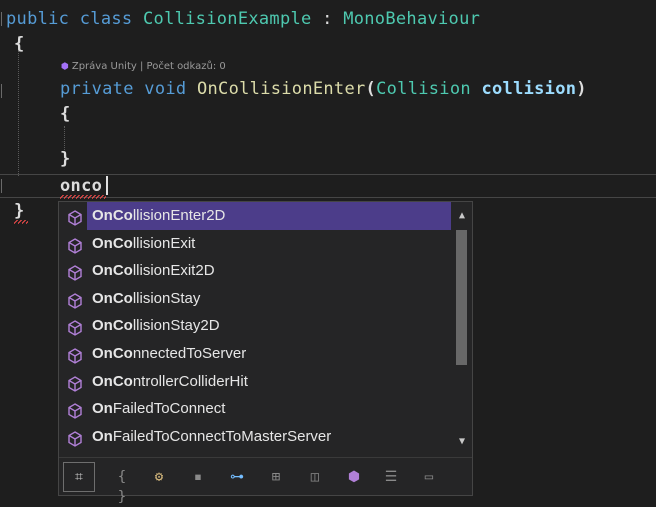 Image resolution: width=656 pixels, height=507 pixels. What do you see at coordinates (259, 216) in the screenshot?
I see `completion-item: OnCollisionEnter2D` at bounding box center [259, 216].